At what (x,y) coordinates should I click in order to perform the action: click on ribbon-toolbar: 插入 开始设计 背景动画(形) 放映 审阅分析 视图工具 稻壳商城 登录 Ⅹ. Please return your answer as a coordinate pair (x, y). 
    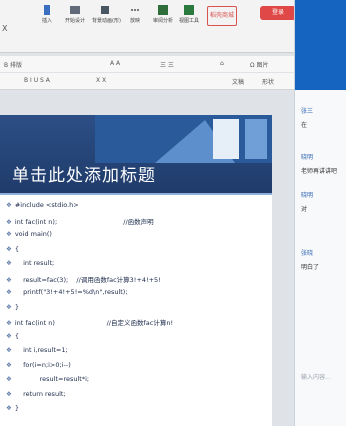
    Looking at the image, I should click on (150, 26).